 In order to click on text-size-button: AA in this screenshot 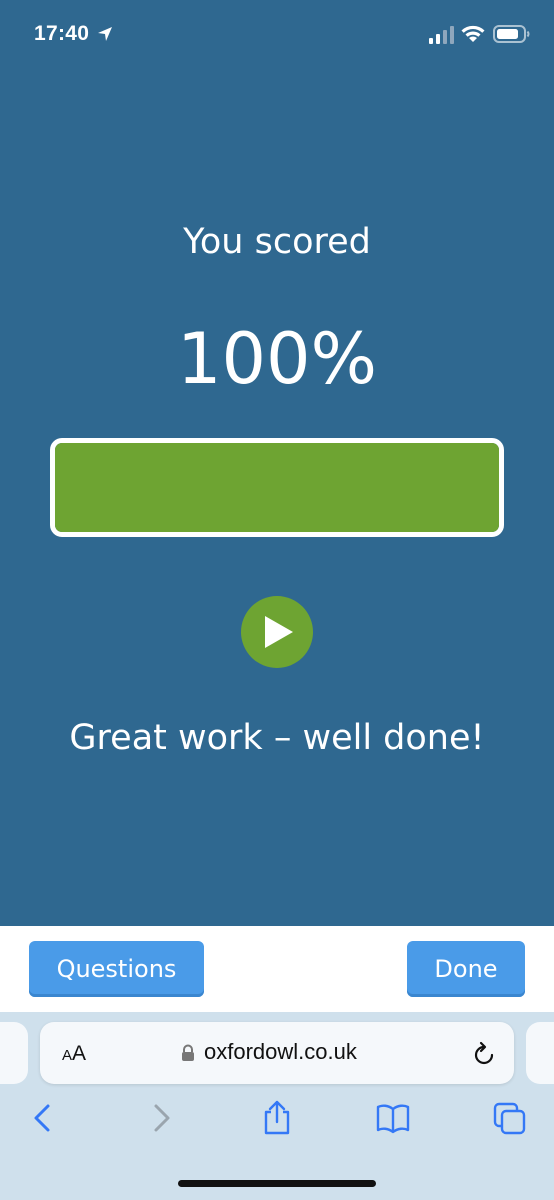, I will do `click(74, 1054)`.